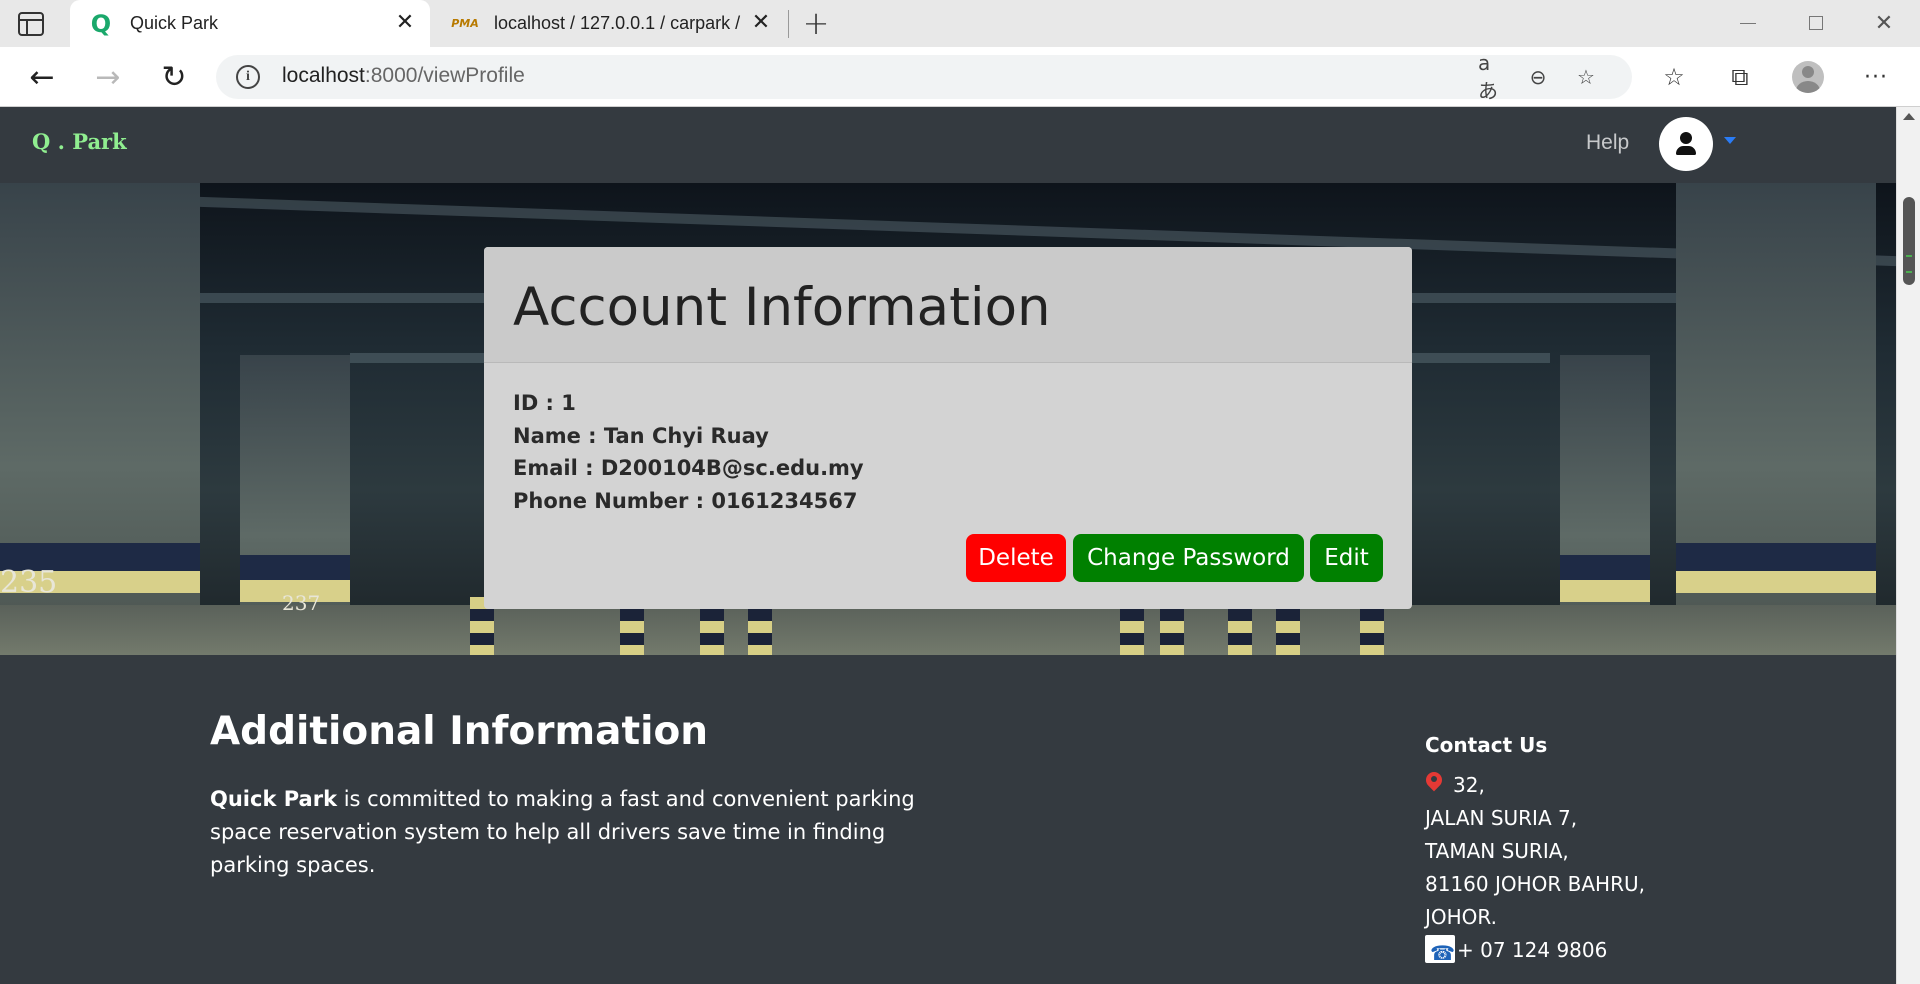 The width and height of the screenshot is (1920, 984). I want to click on tab-title: localhost / 127.0.0.1 / carpark / r, so click(619, 23).